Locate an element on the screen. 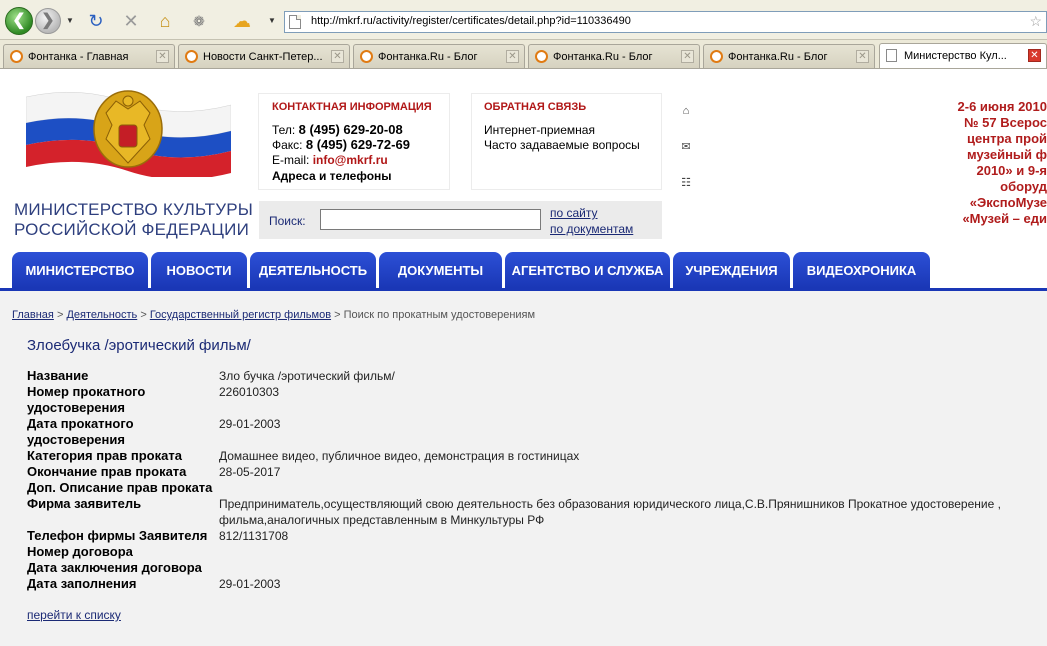  menu-video-chronicle: ВИДЕОХРОНИКА is located at coordinates (861, 270).